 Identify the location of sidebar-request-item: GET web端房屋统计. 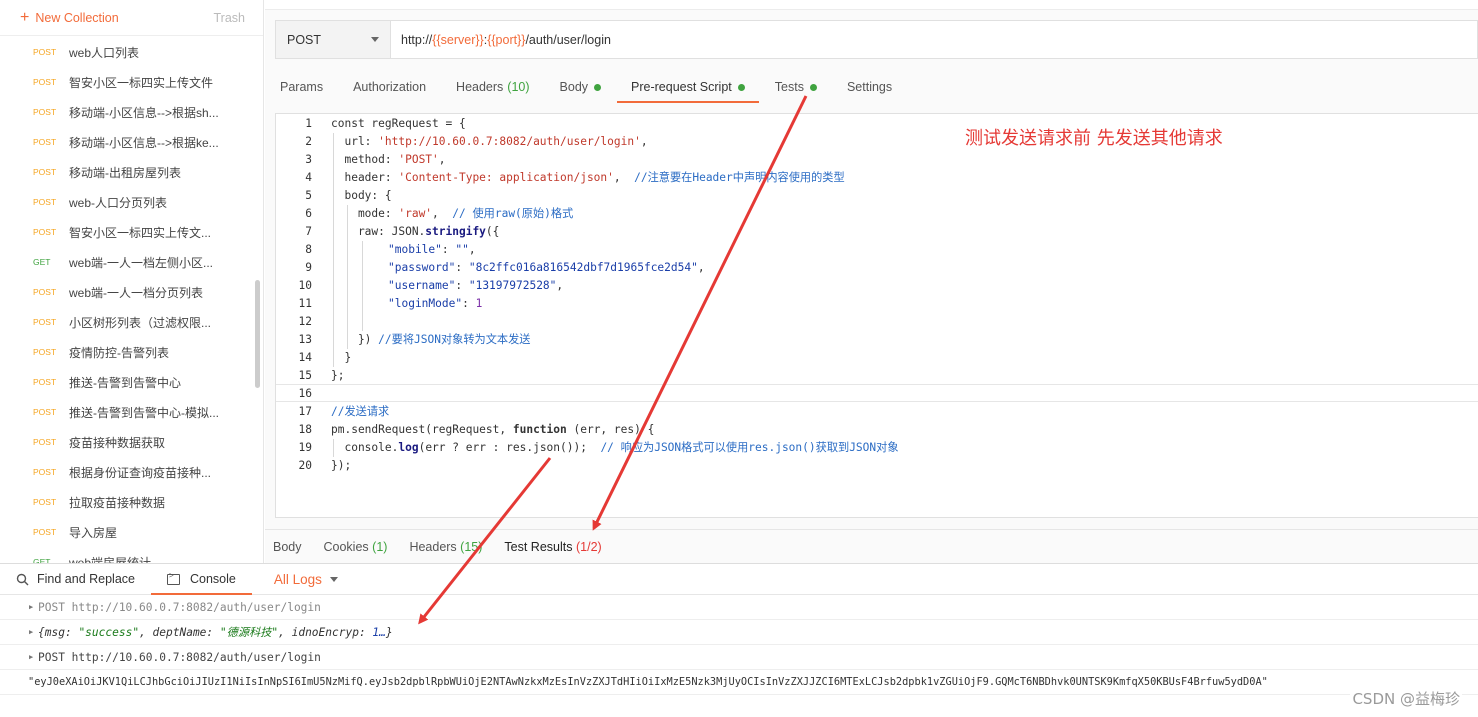
(126, 555).